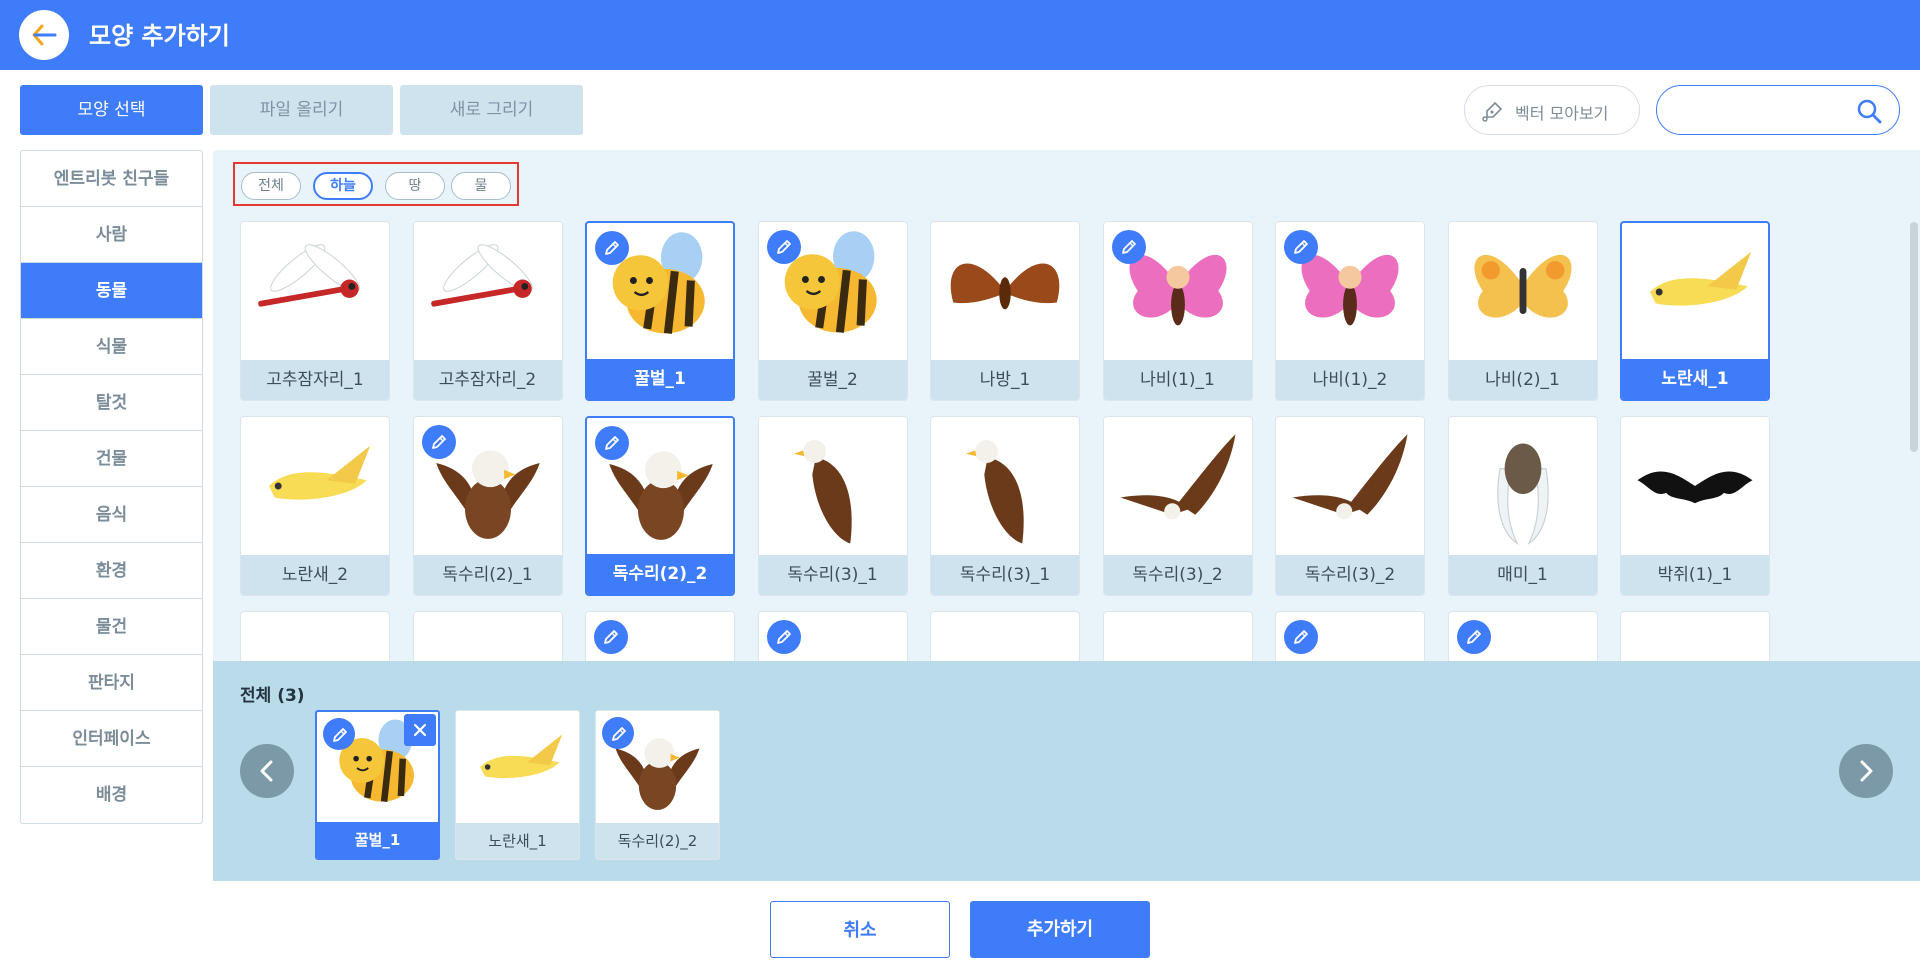  I want to click on sidebar-item-vehicles: 탈것, so click(111, 403).